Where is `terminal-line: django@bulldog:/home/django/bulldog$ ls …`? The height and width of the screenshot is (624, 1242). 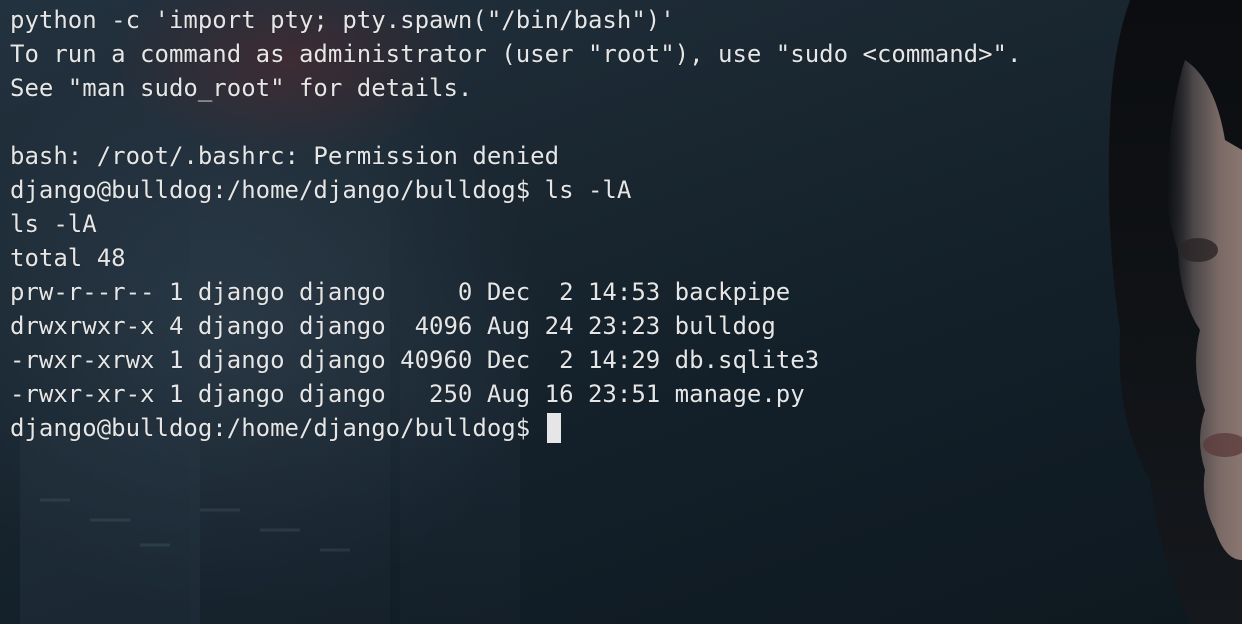 terminal-line: django@bulldog:/home/django/bulldog$ ls … is located at coordinates (321, 190).